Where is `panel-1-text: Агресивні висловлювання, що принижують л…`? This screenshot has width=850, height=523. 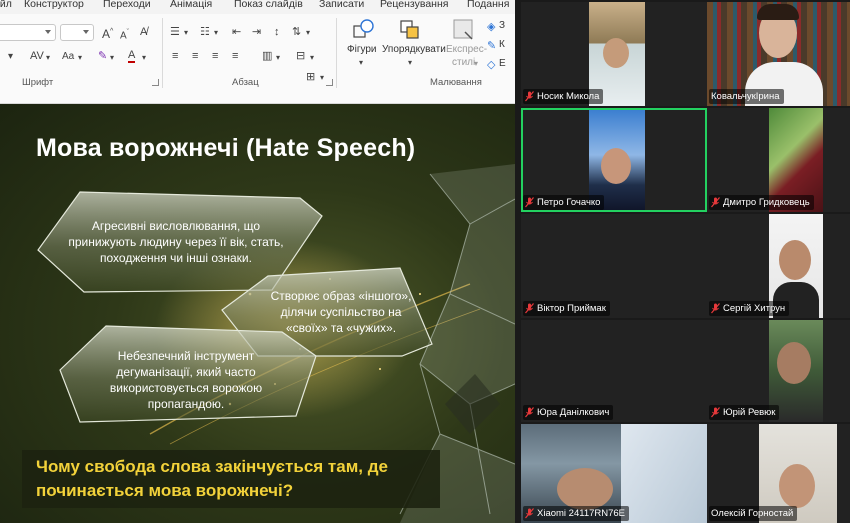 panel-1-text: Агресивні висловлювання, що принижують л… is located at coordinates (176, 242).